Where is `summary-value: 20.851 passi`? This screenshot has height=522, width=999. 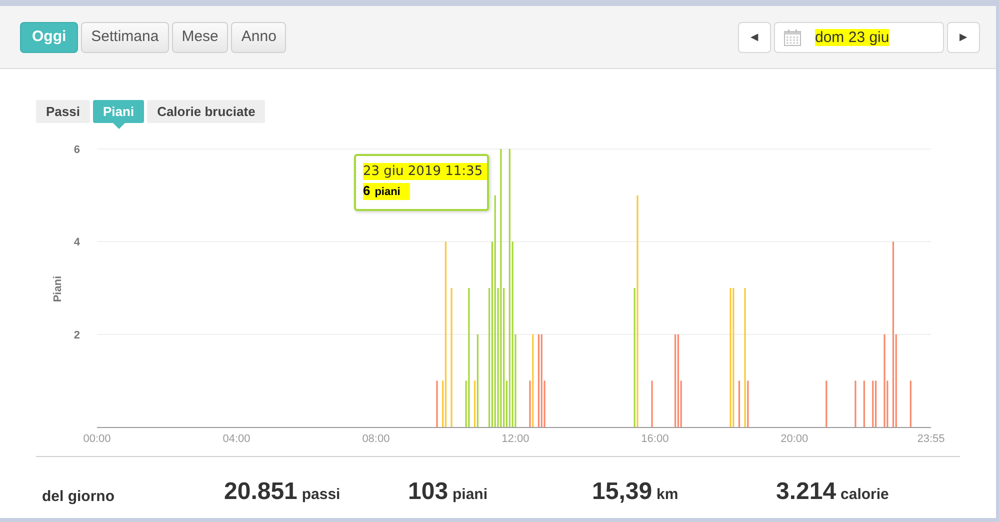 summary-value: 20.851 passi is located at coordinates (283, 492).